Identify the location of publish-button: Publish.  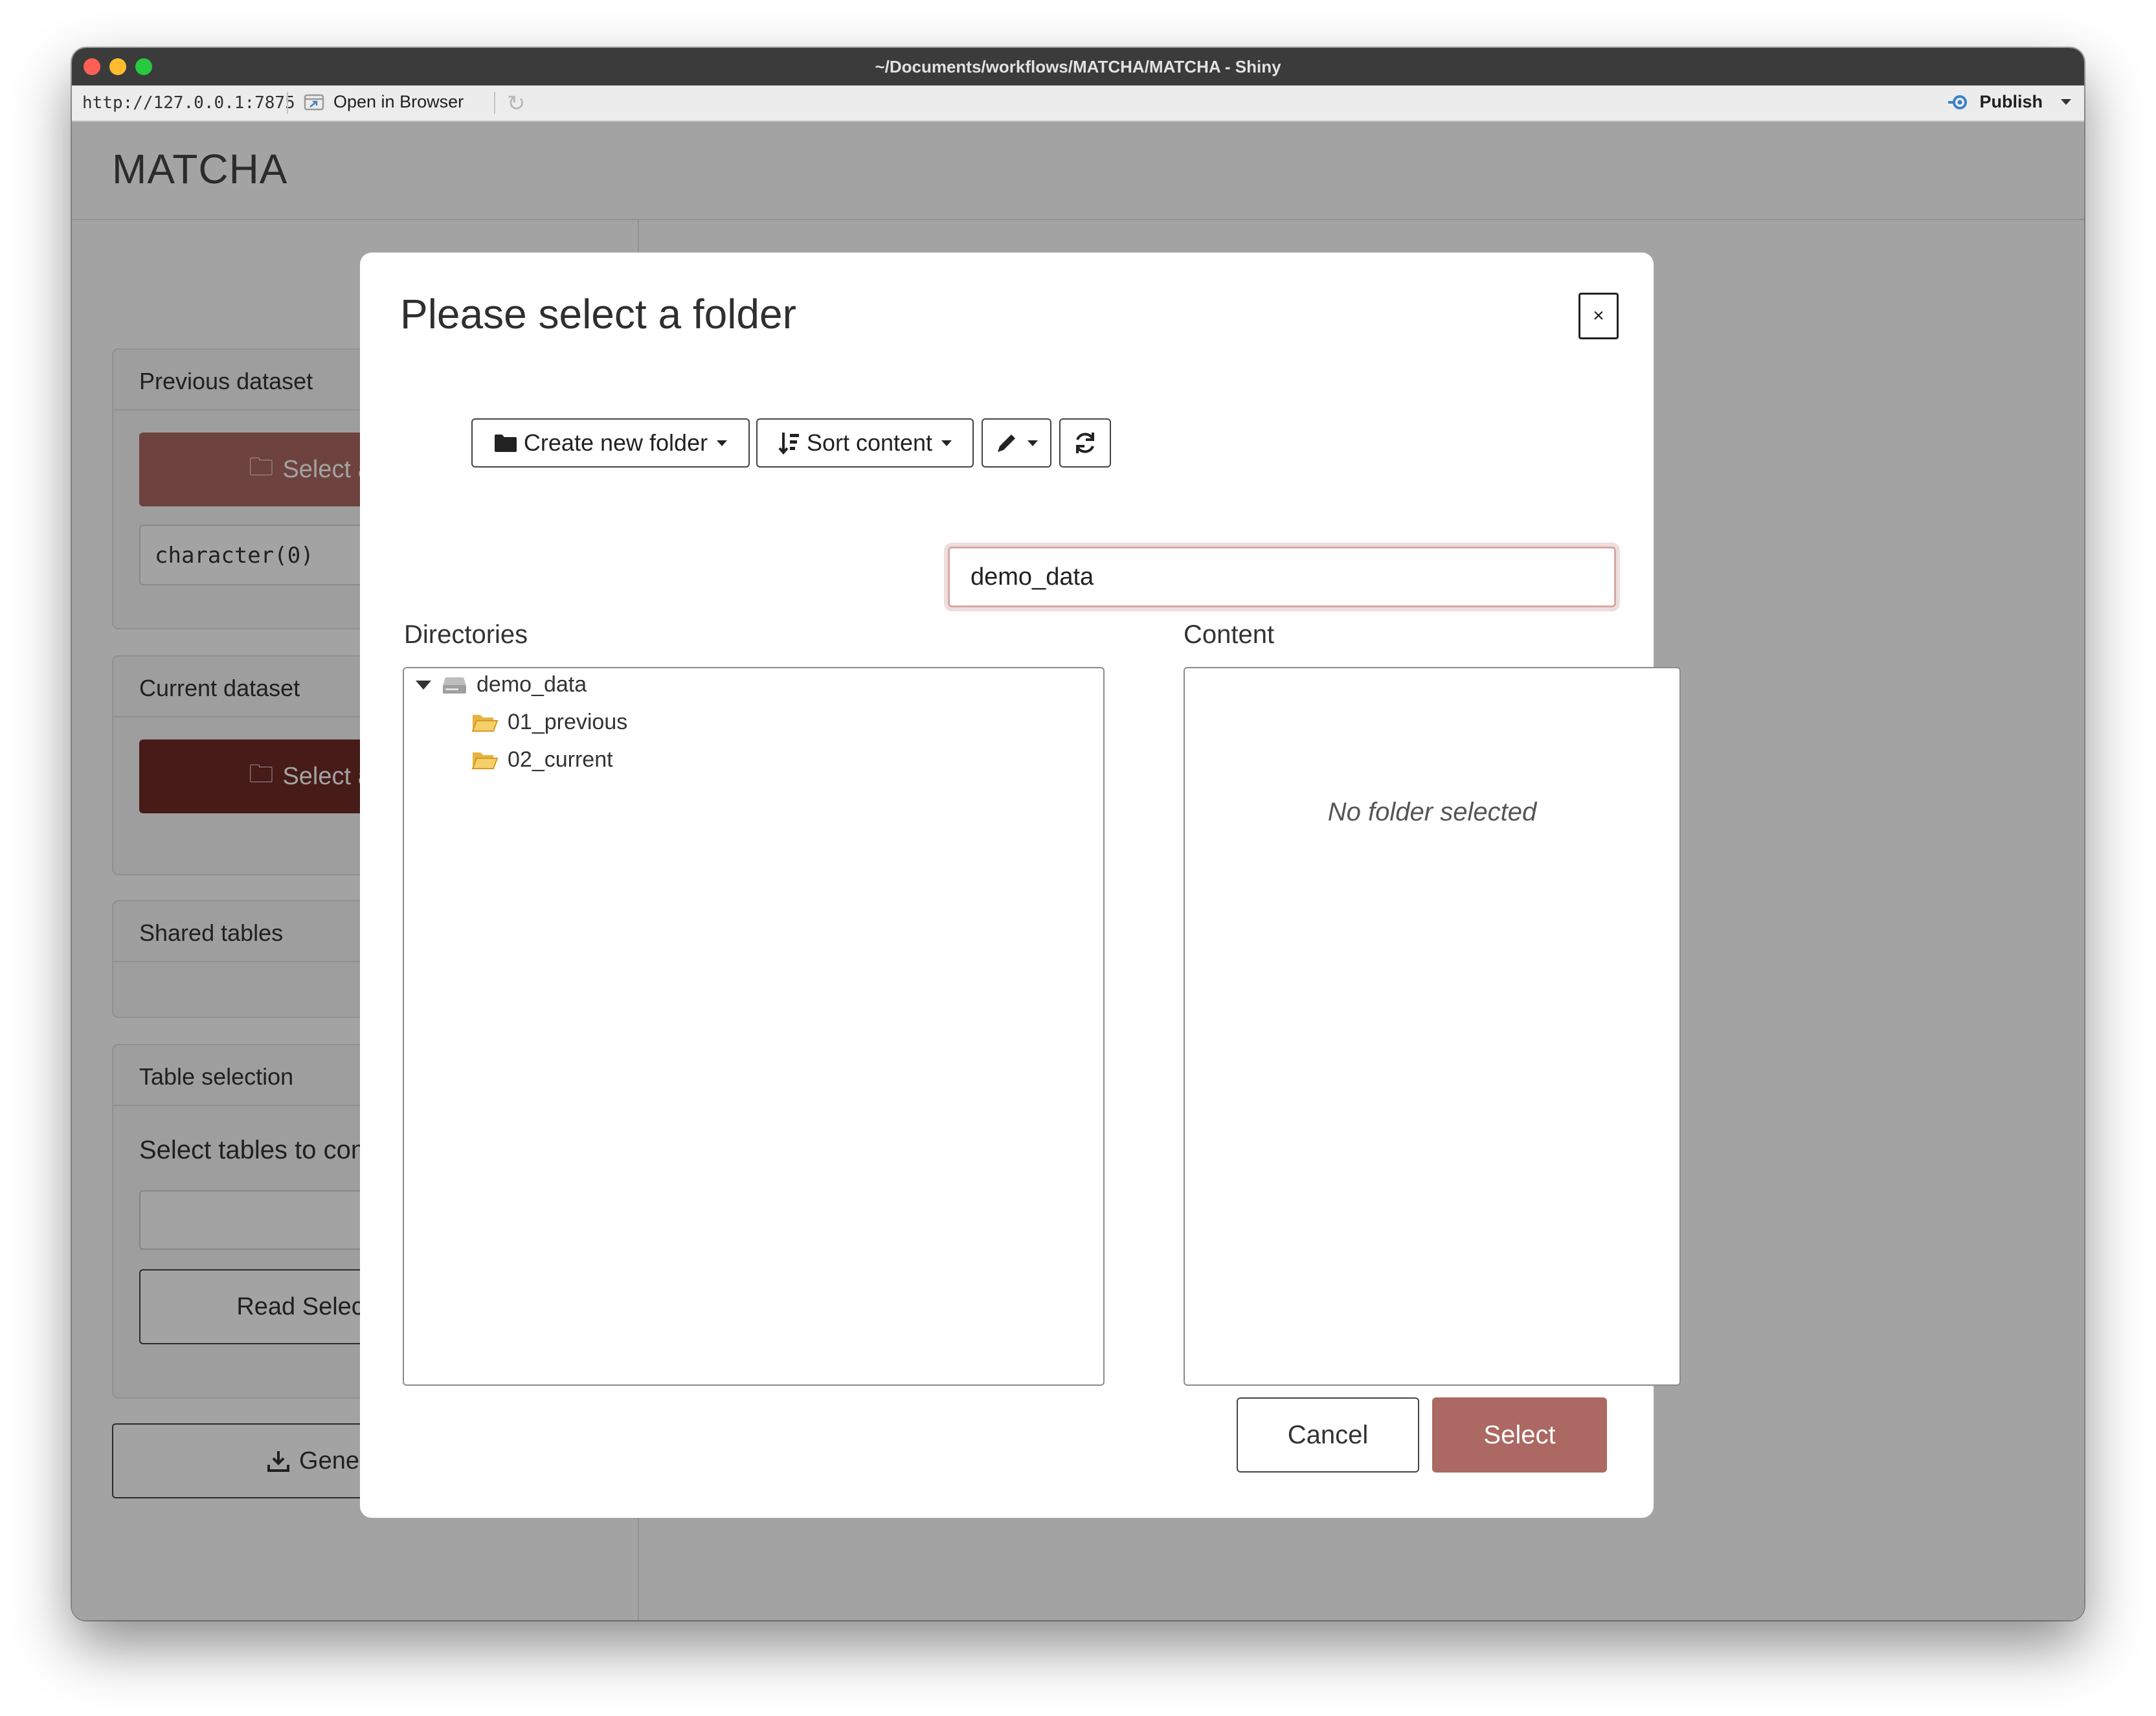
(2009, 102).